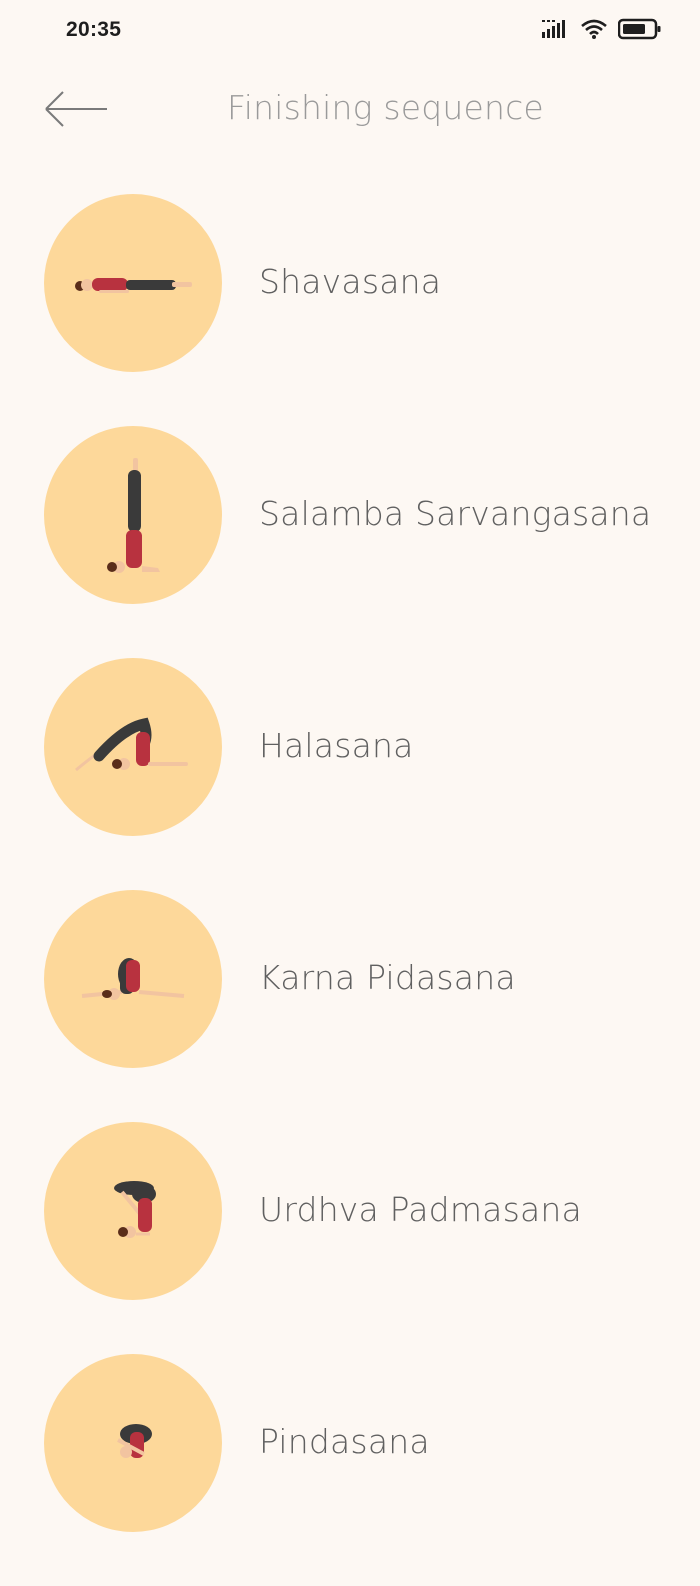  I want to click on list-item: Shavasana, so click(350, 283).